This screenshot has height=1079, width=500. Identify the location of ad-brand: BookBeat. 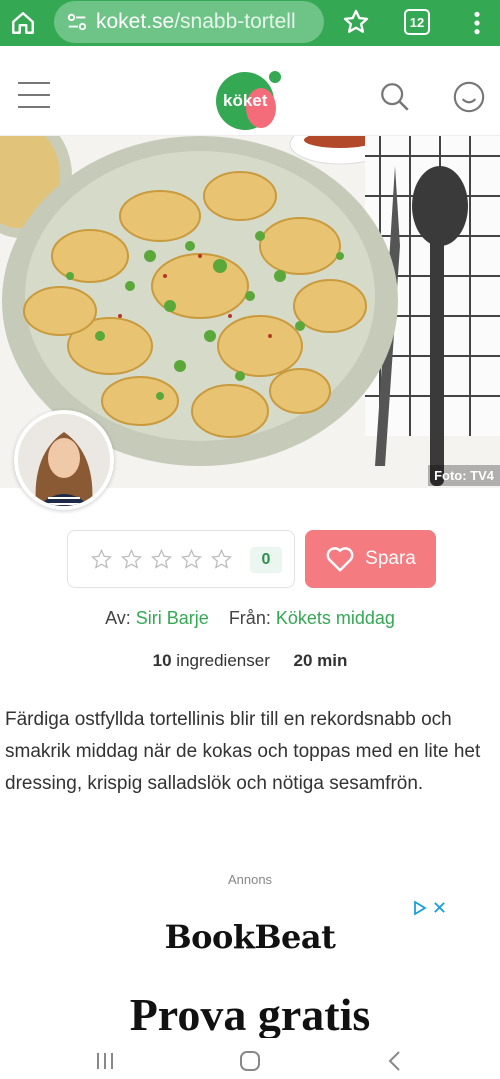
(250, 937).